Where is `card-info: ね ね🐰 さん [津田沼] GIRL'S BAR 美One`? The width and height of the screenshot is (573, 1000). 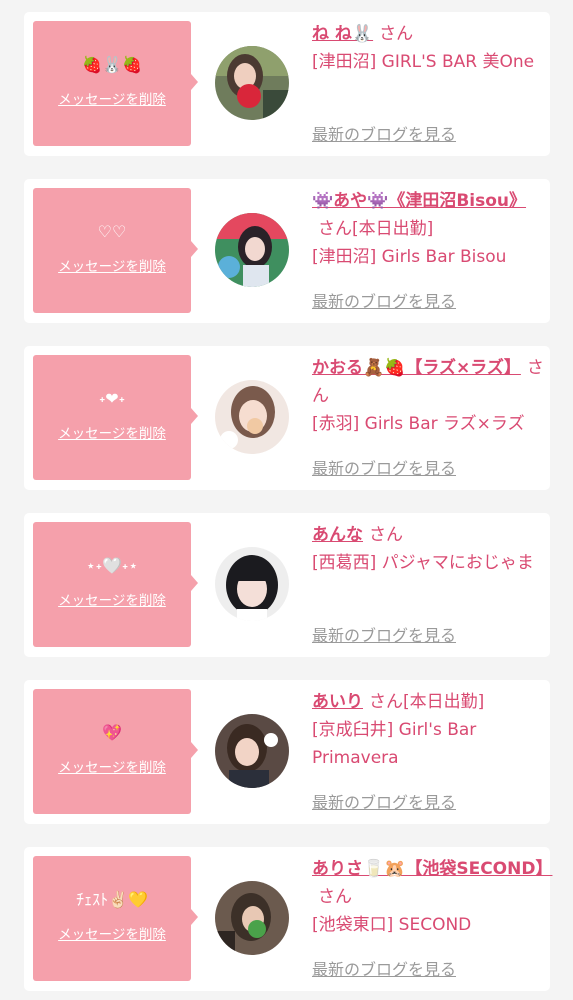
card-info: ね ね🐰 さん [津田沼] GIRL'S BAR 美One is located at coordinates (428, 48).